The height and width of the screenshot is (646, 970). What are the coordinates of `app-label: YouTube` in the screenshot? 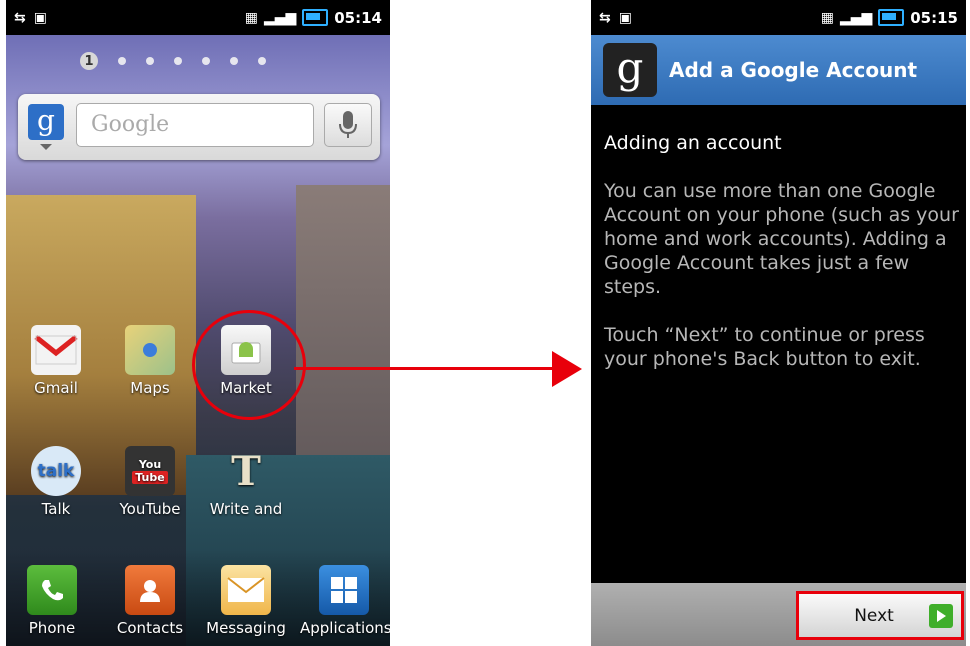 It's located at (150, 509).